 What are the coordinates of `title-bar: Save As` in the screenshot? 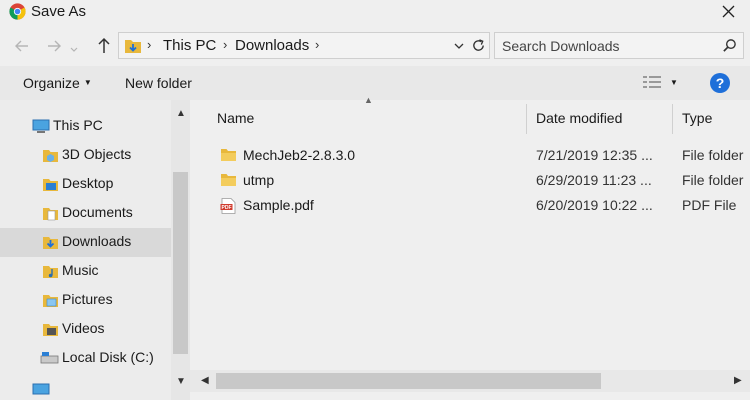 It's located at (375, 13).